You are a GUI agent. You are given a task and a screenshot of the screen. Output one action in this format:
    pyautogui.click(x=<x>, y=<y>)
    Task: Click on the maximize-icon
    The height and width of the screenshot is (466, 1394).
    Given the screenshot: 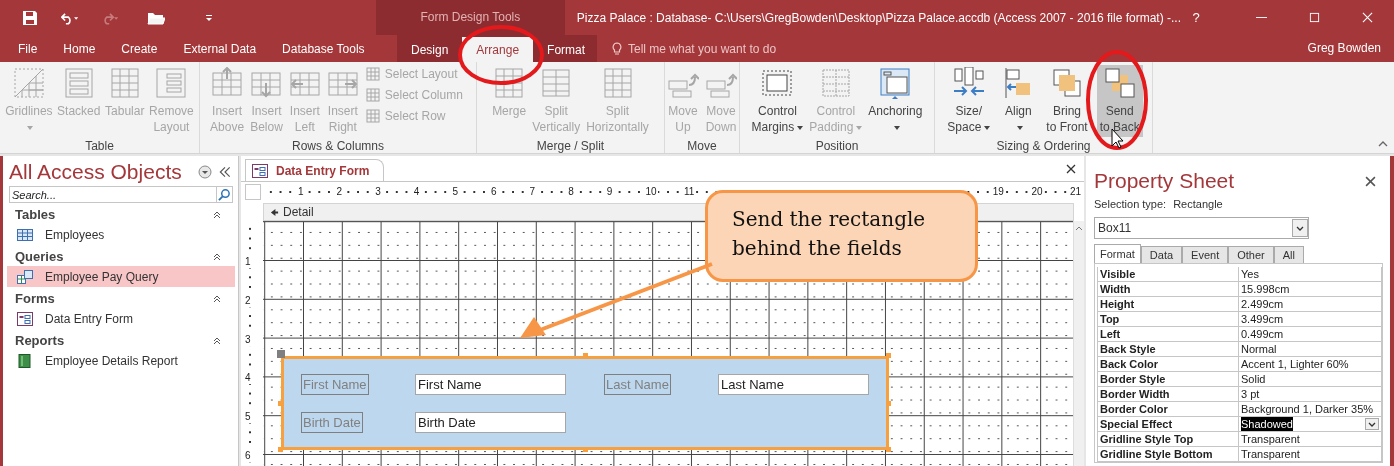 What is the action you would take?
    pyautogui.click(x=1314, y=17)
    